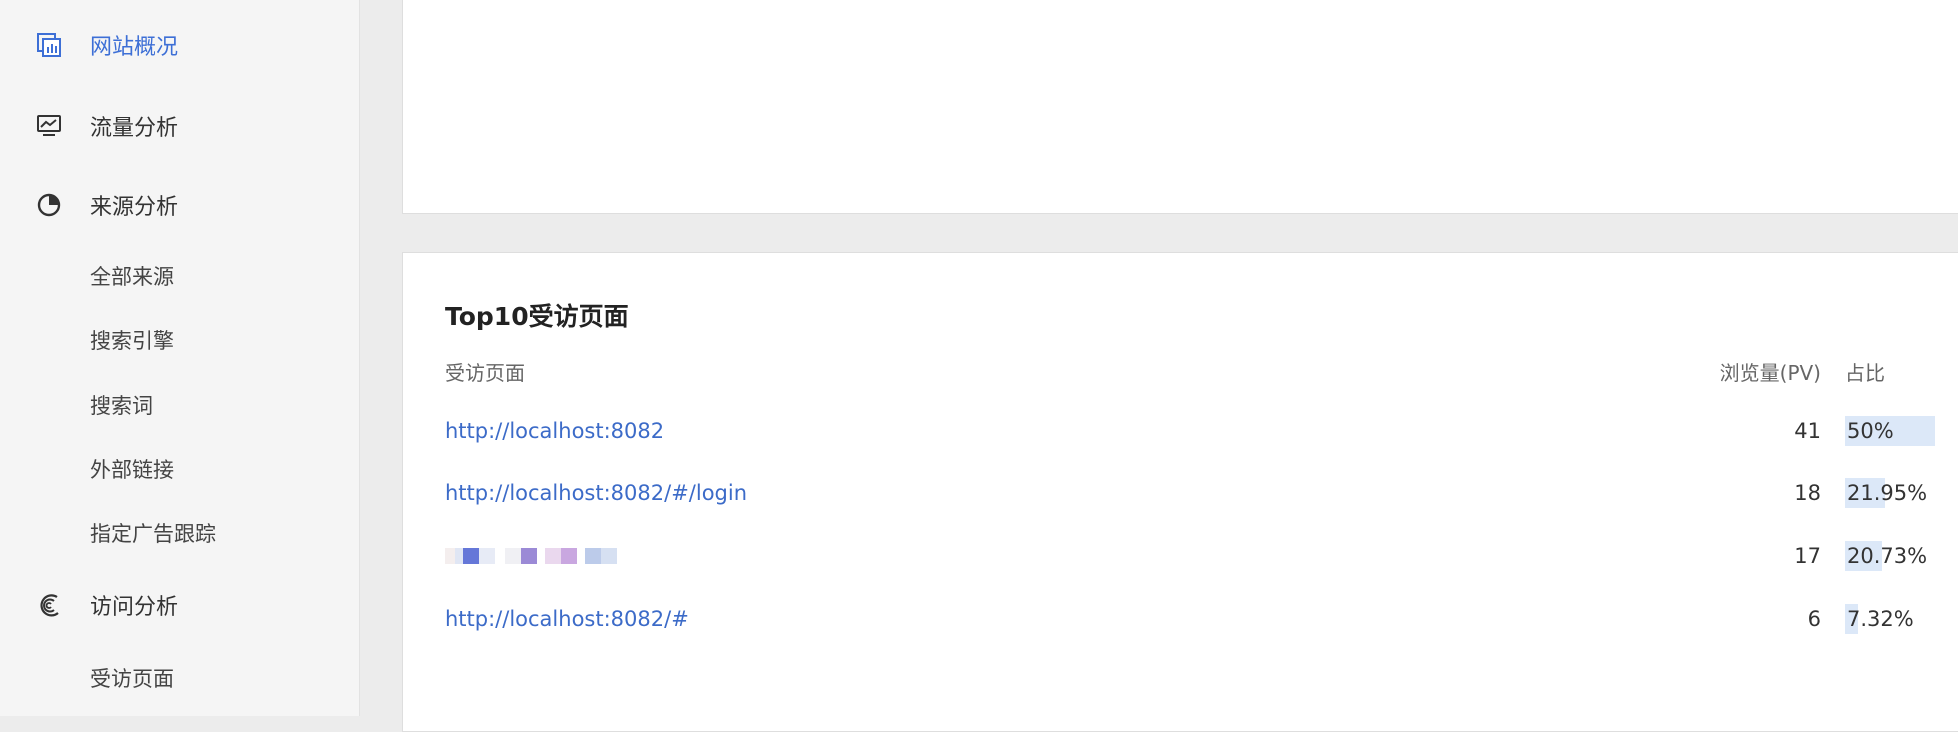  What do you see at coordinates (485, 373) in the screenshot?
I see `column-header-page: 受访页面` at bounding box center [485, 373].